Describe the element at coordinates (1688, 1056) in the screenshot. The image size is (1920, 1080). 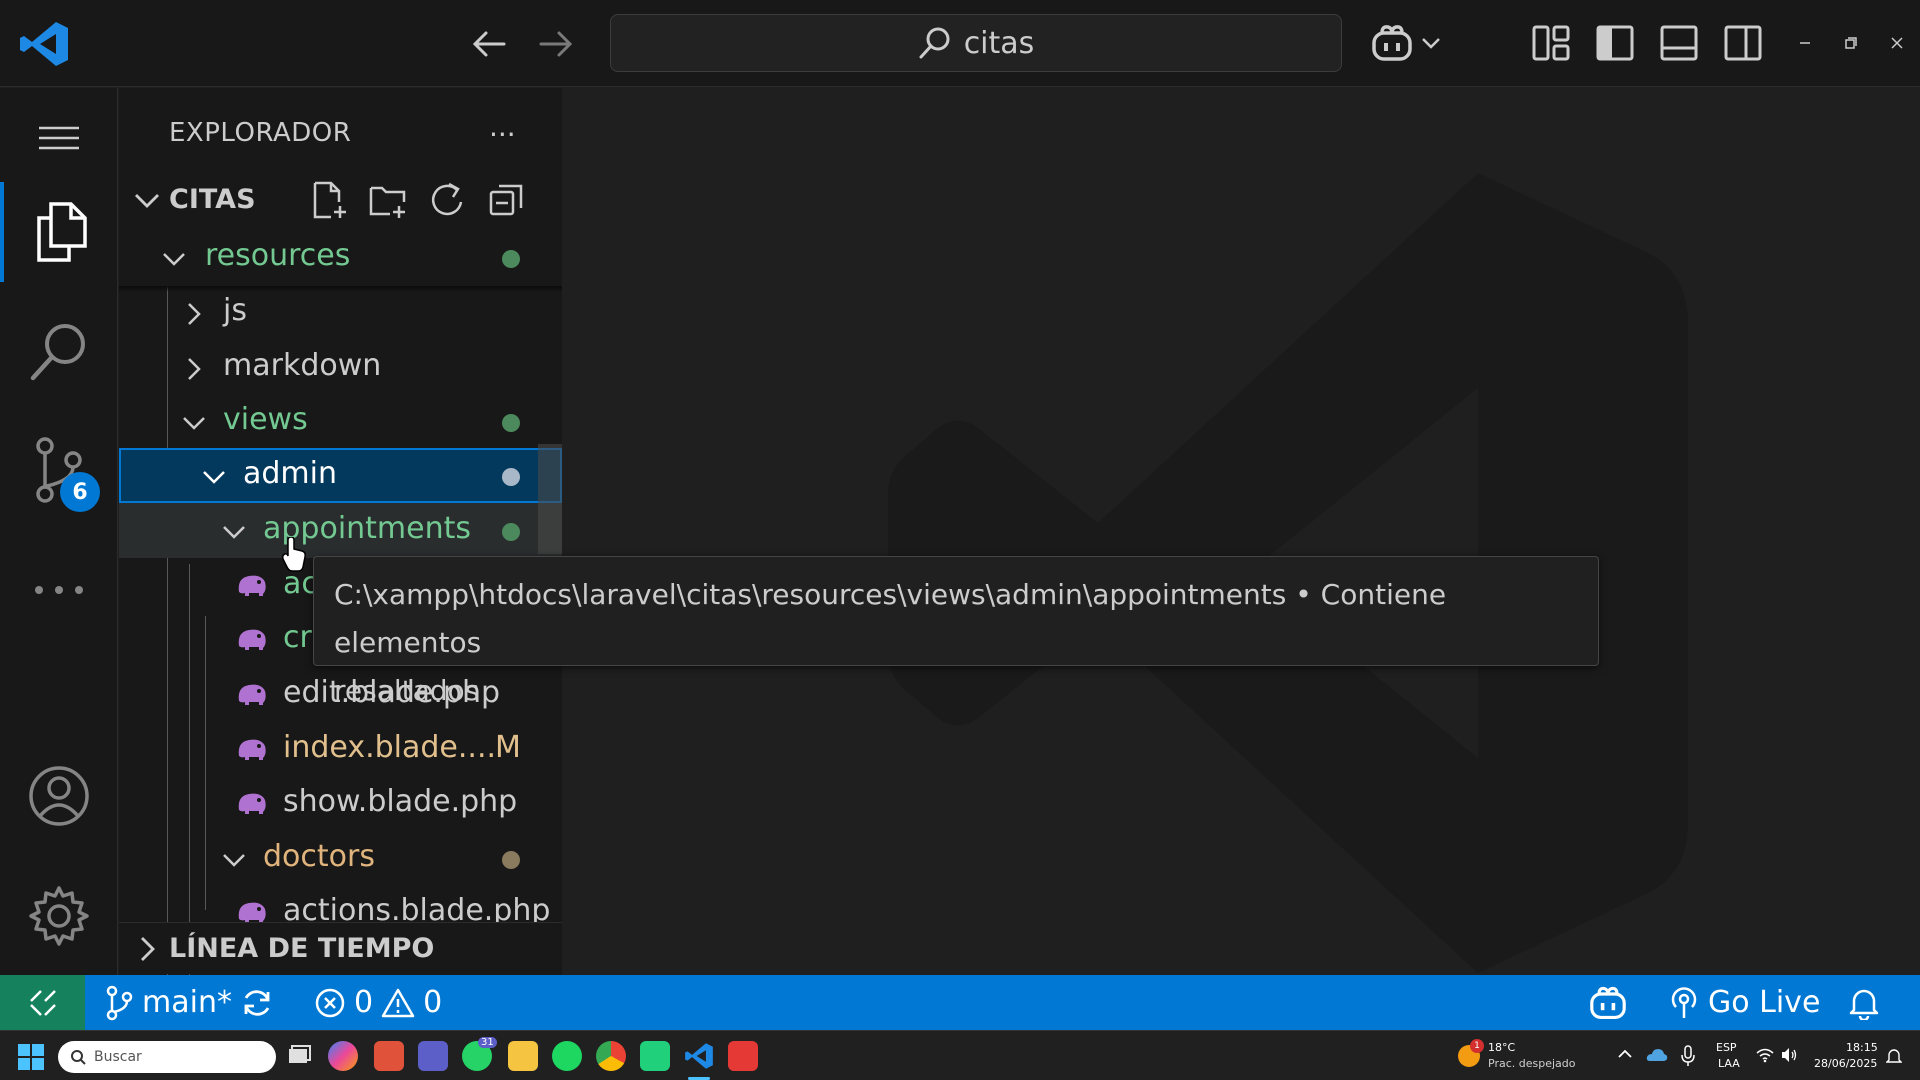
I see `microphone-icon` at that location.